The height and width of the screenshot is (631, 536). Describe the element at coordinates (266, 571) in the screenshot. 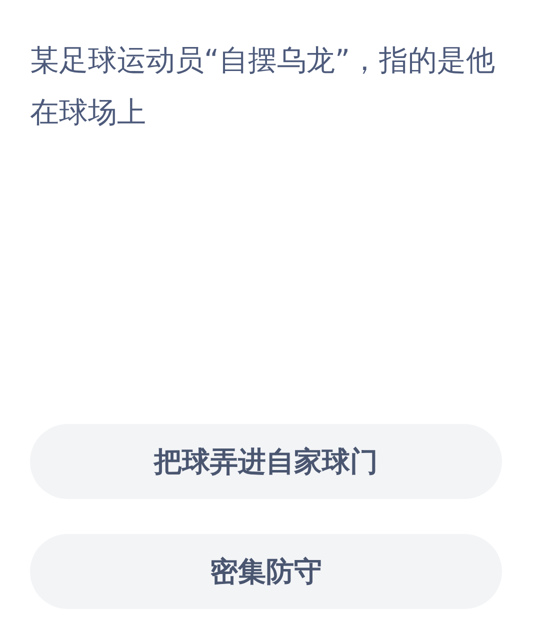

I see `answer-option: 密集防守` at that location.